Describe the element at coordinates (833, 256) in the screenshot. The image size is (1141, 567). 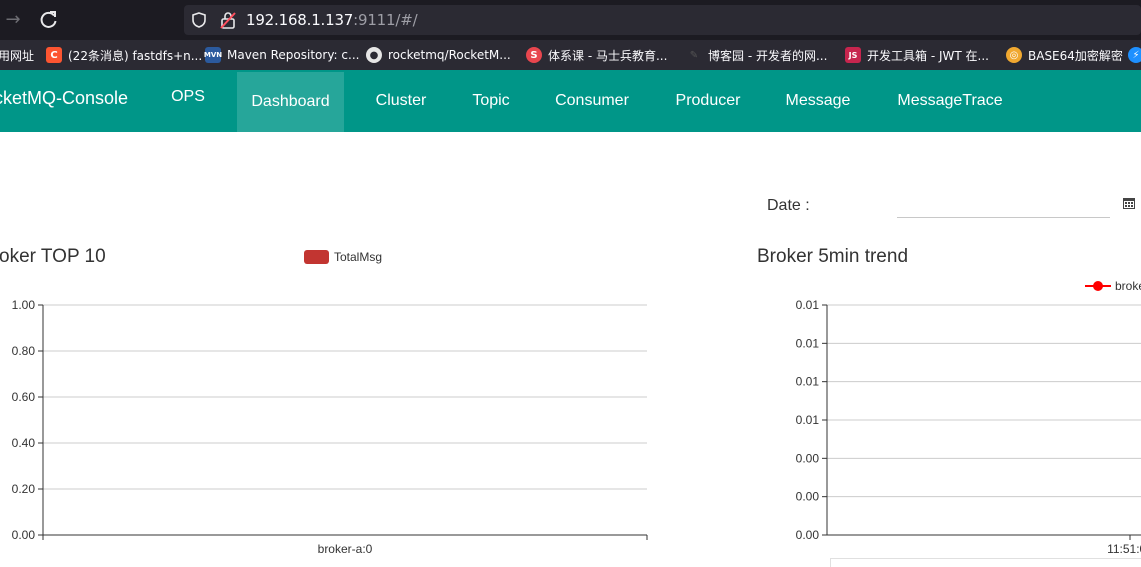
I see `broker-trend-title: Broker 5min trend` at that location.